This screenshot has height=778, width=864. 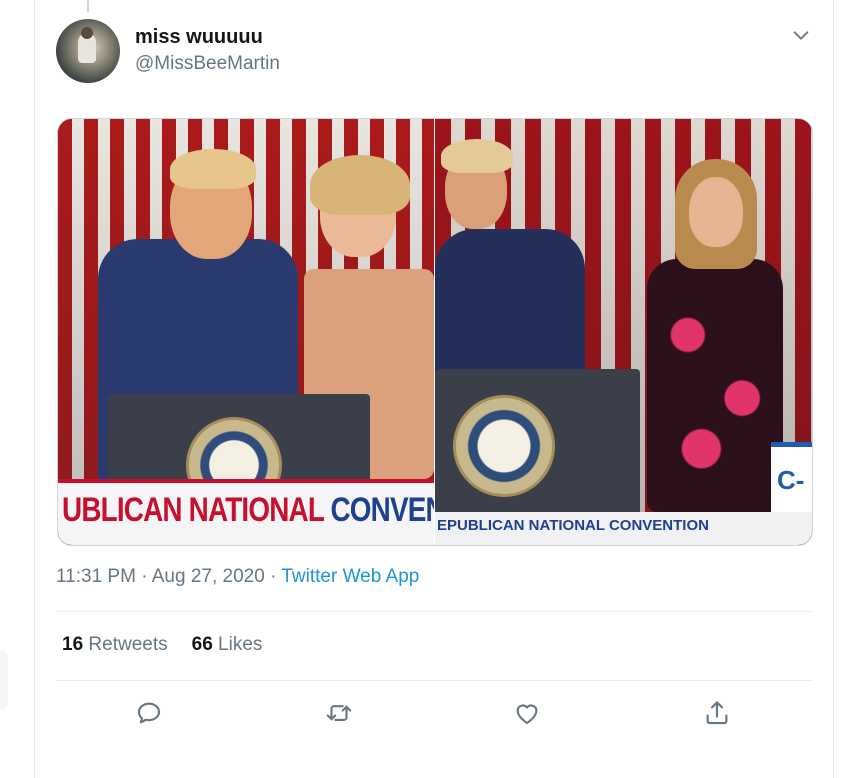 What do you see at coordinates (434, 680) in the screenshot?
I see `divider-bottom` at bounding box center [434, 680].